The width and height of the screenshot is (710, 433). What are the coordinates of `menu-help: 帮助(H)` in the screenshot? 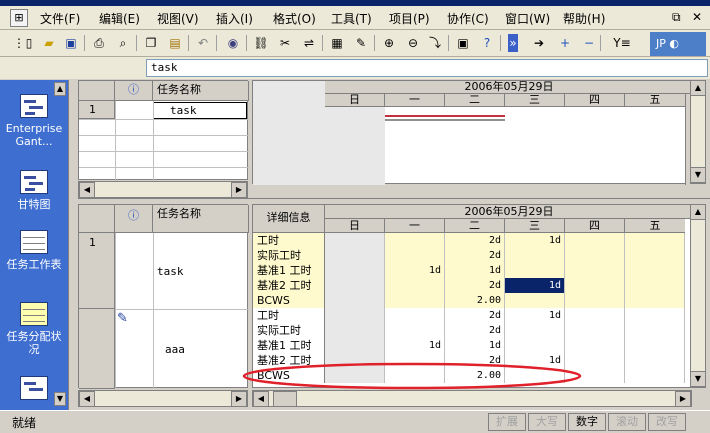 It's located at (584, 18).